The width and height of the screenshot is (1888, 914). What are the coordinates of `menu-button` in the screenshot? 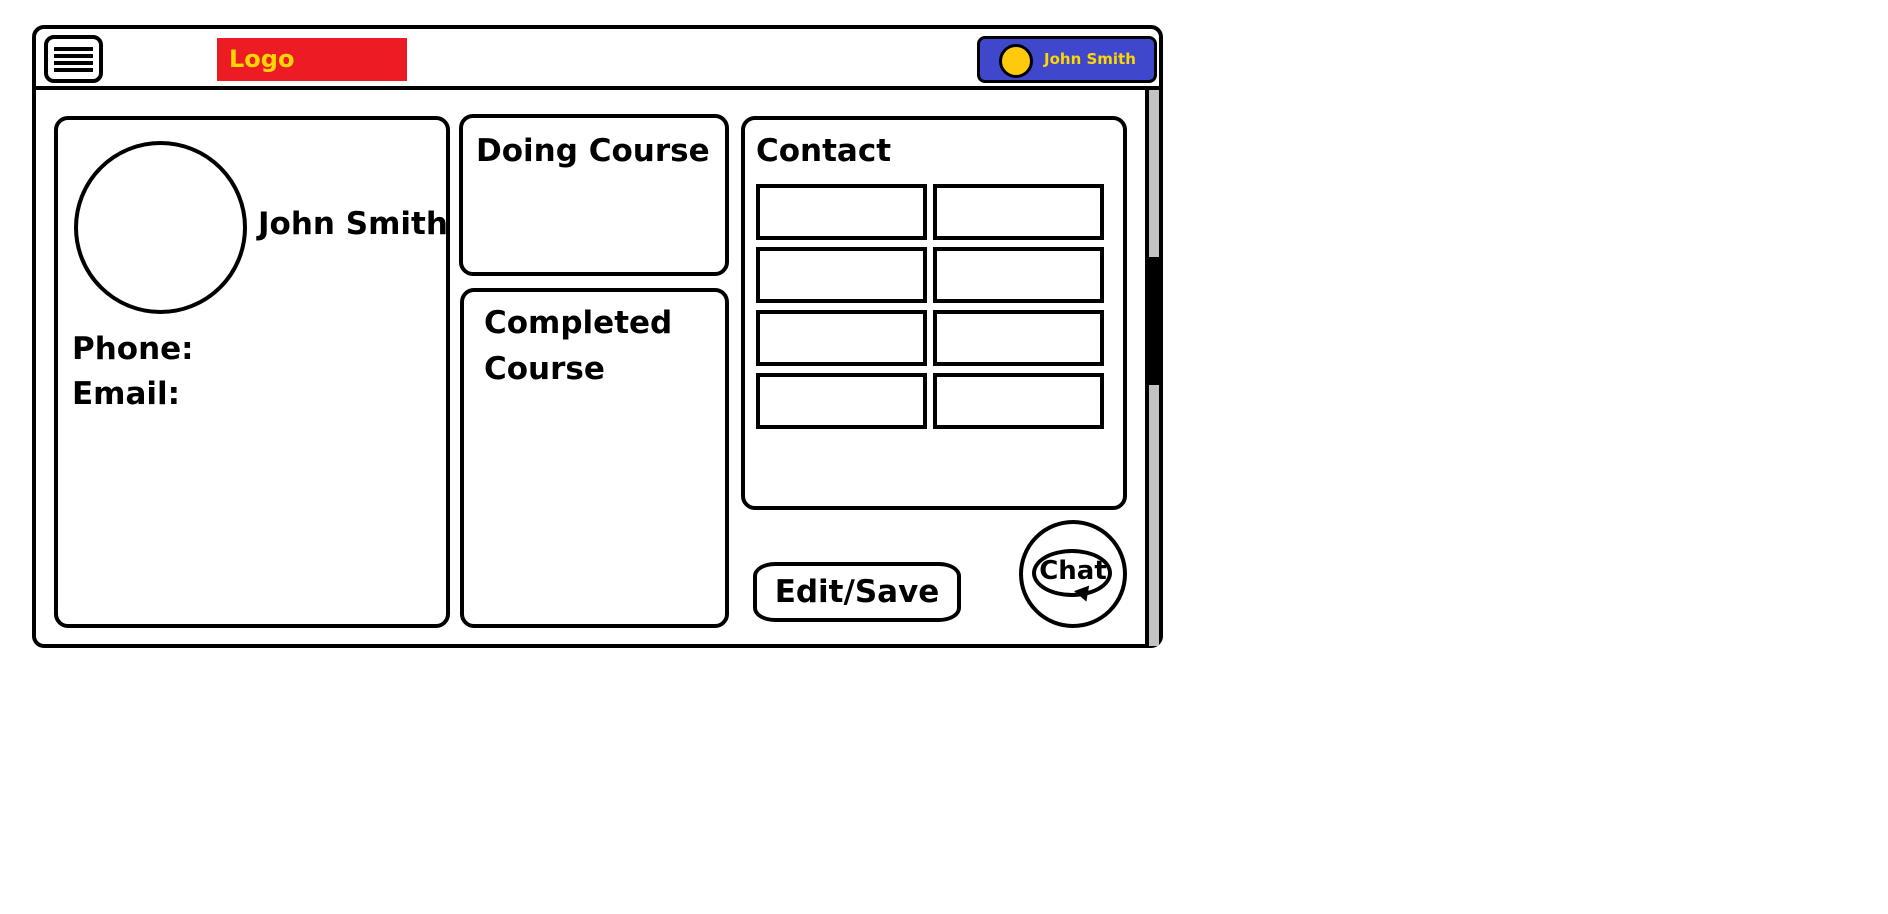 It's located at (73, 59).